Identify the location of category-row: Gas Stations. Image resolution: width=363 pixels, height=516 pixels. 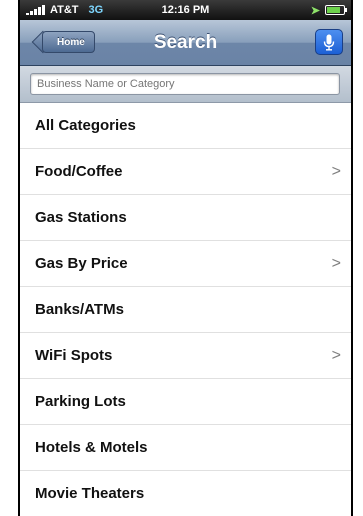
(185, 218).